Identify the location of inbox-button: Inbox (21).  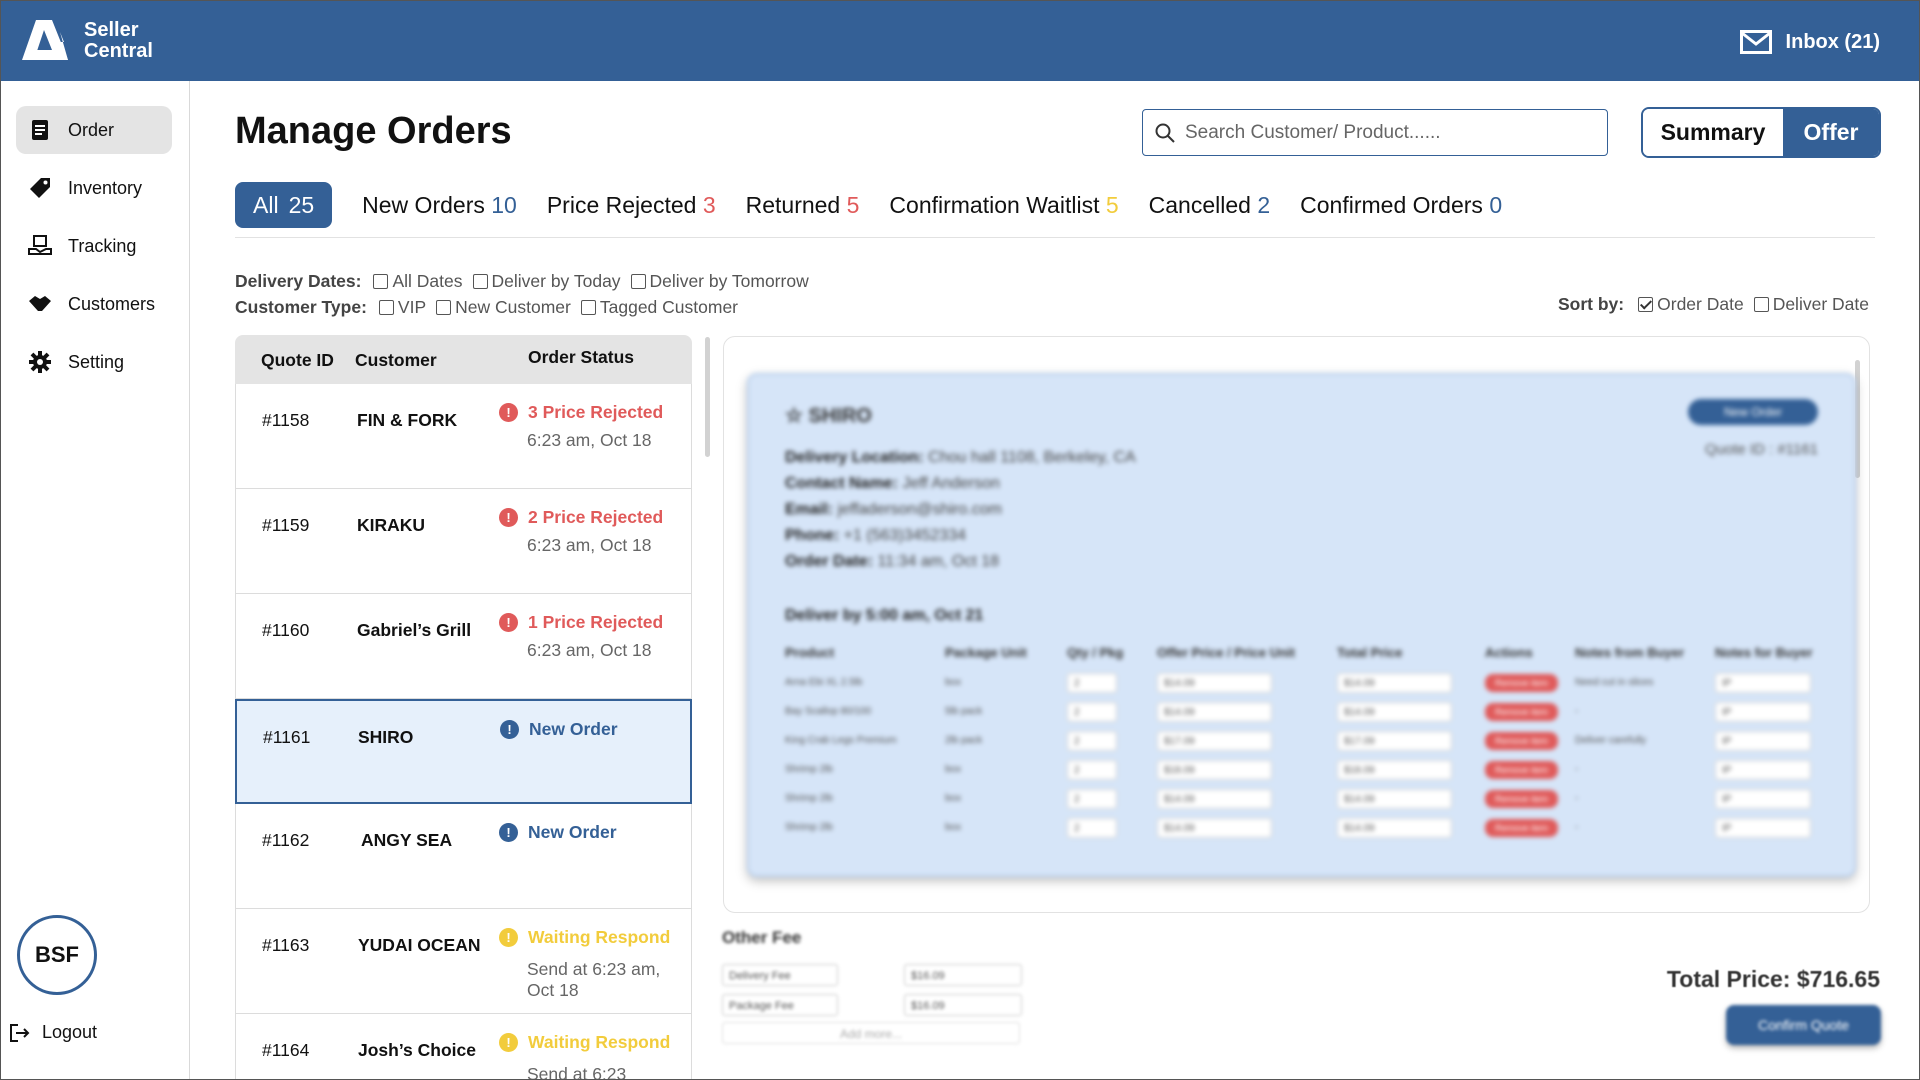
(1809, 42).